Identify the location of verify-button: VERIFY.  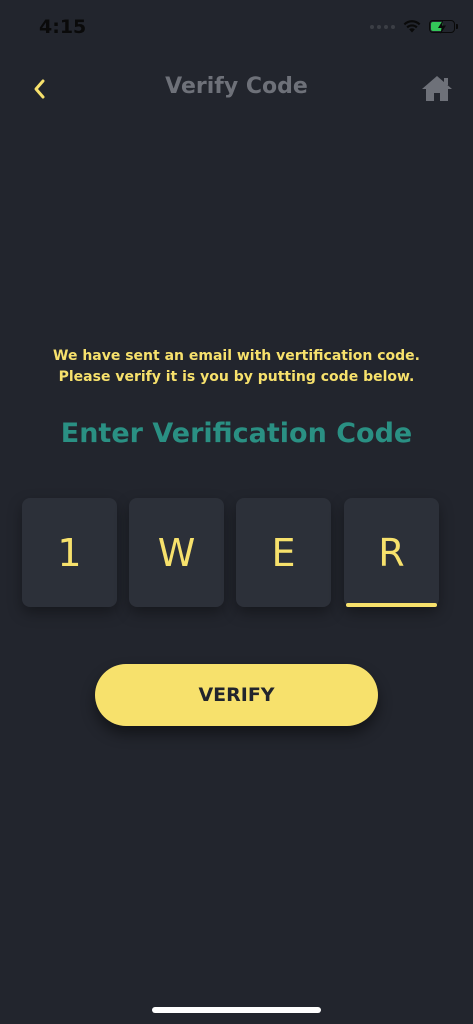
(236, 695).